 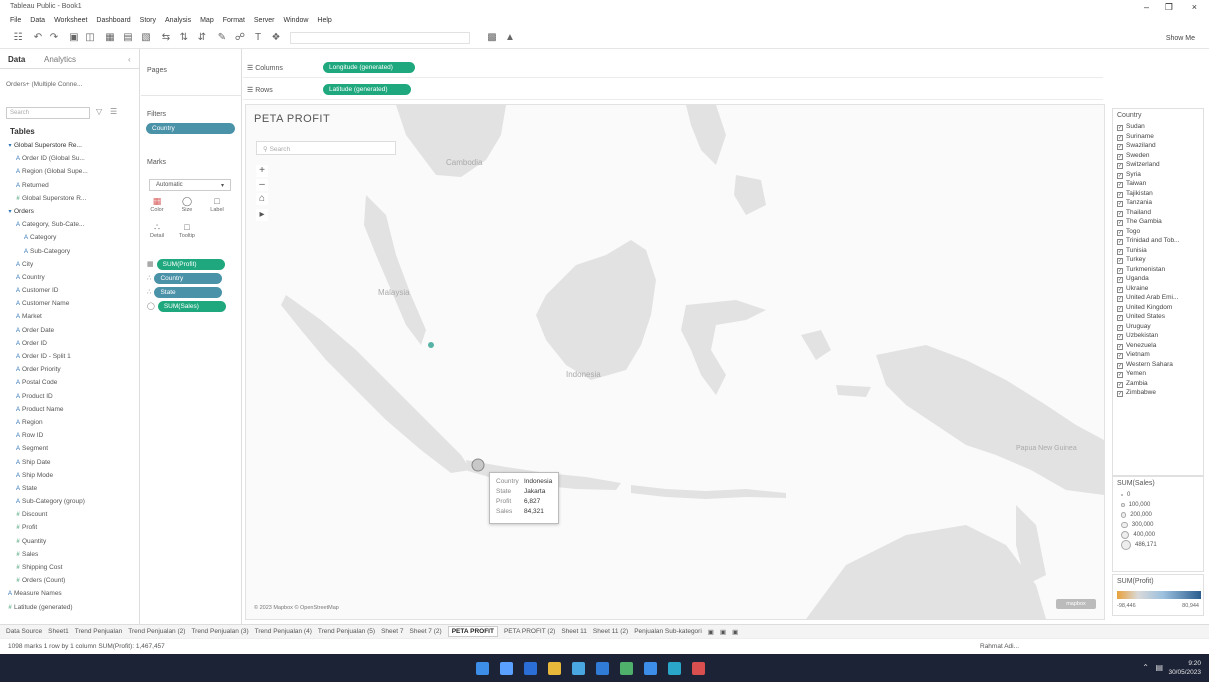 I want to click on field-item: A Sub-Category, so click(x=70, y=251).